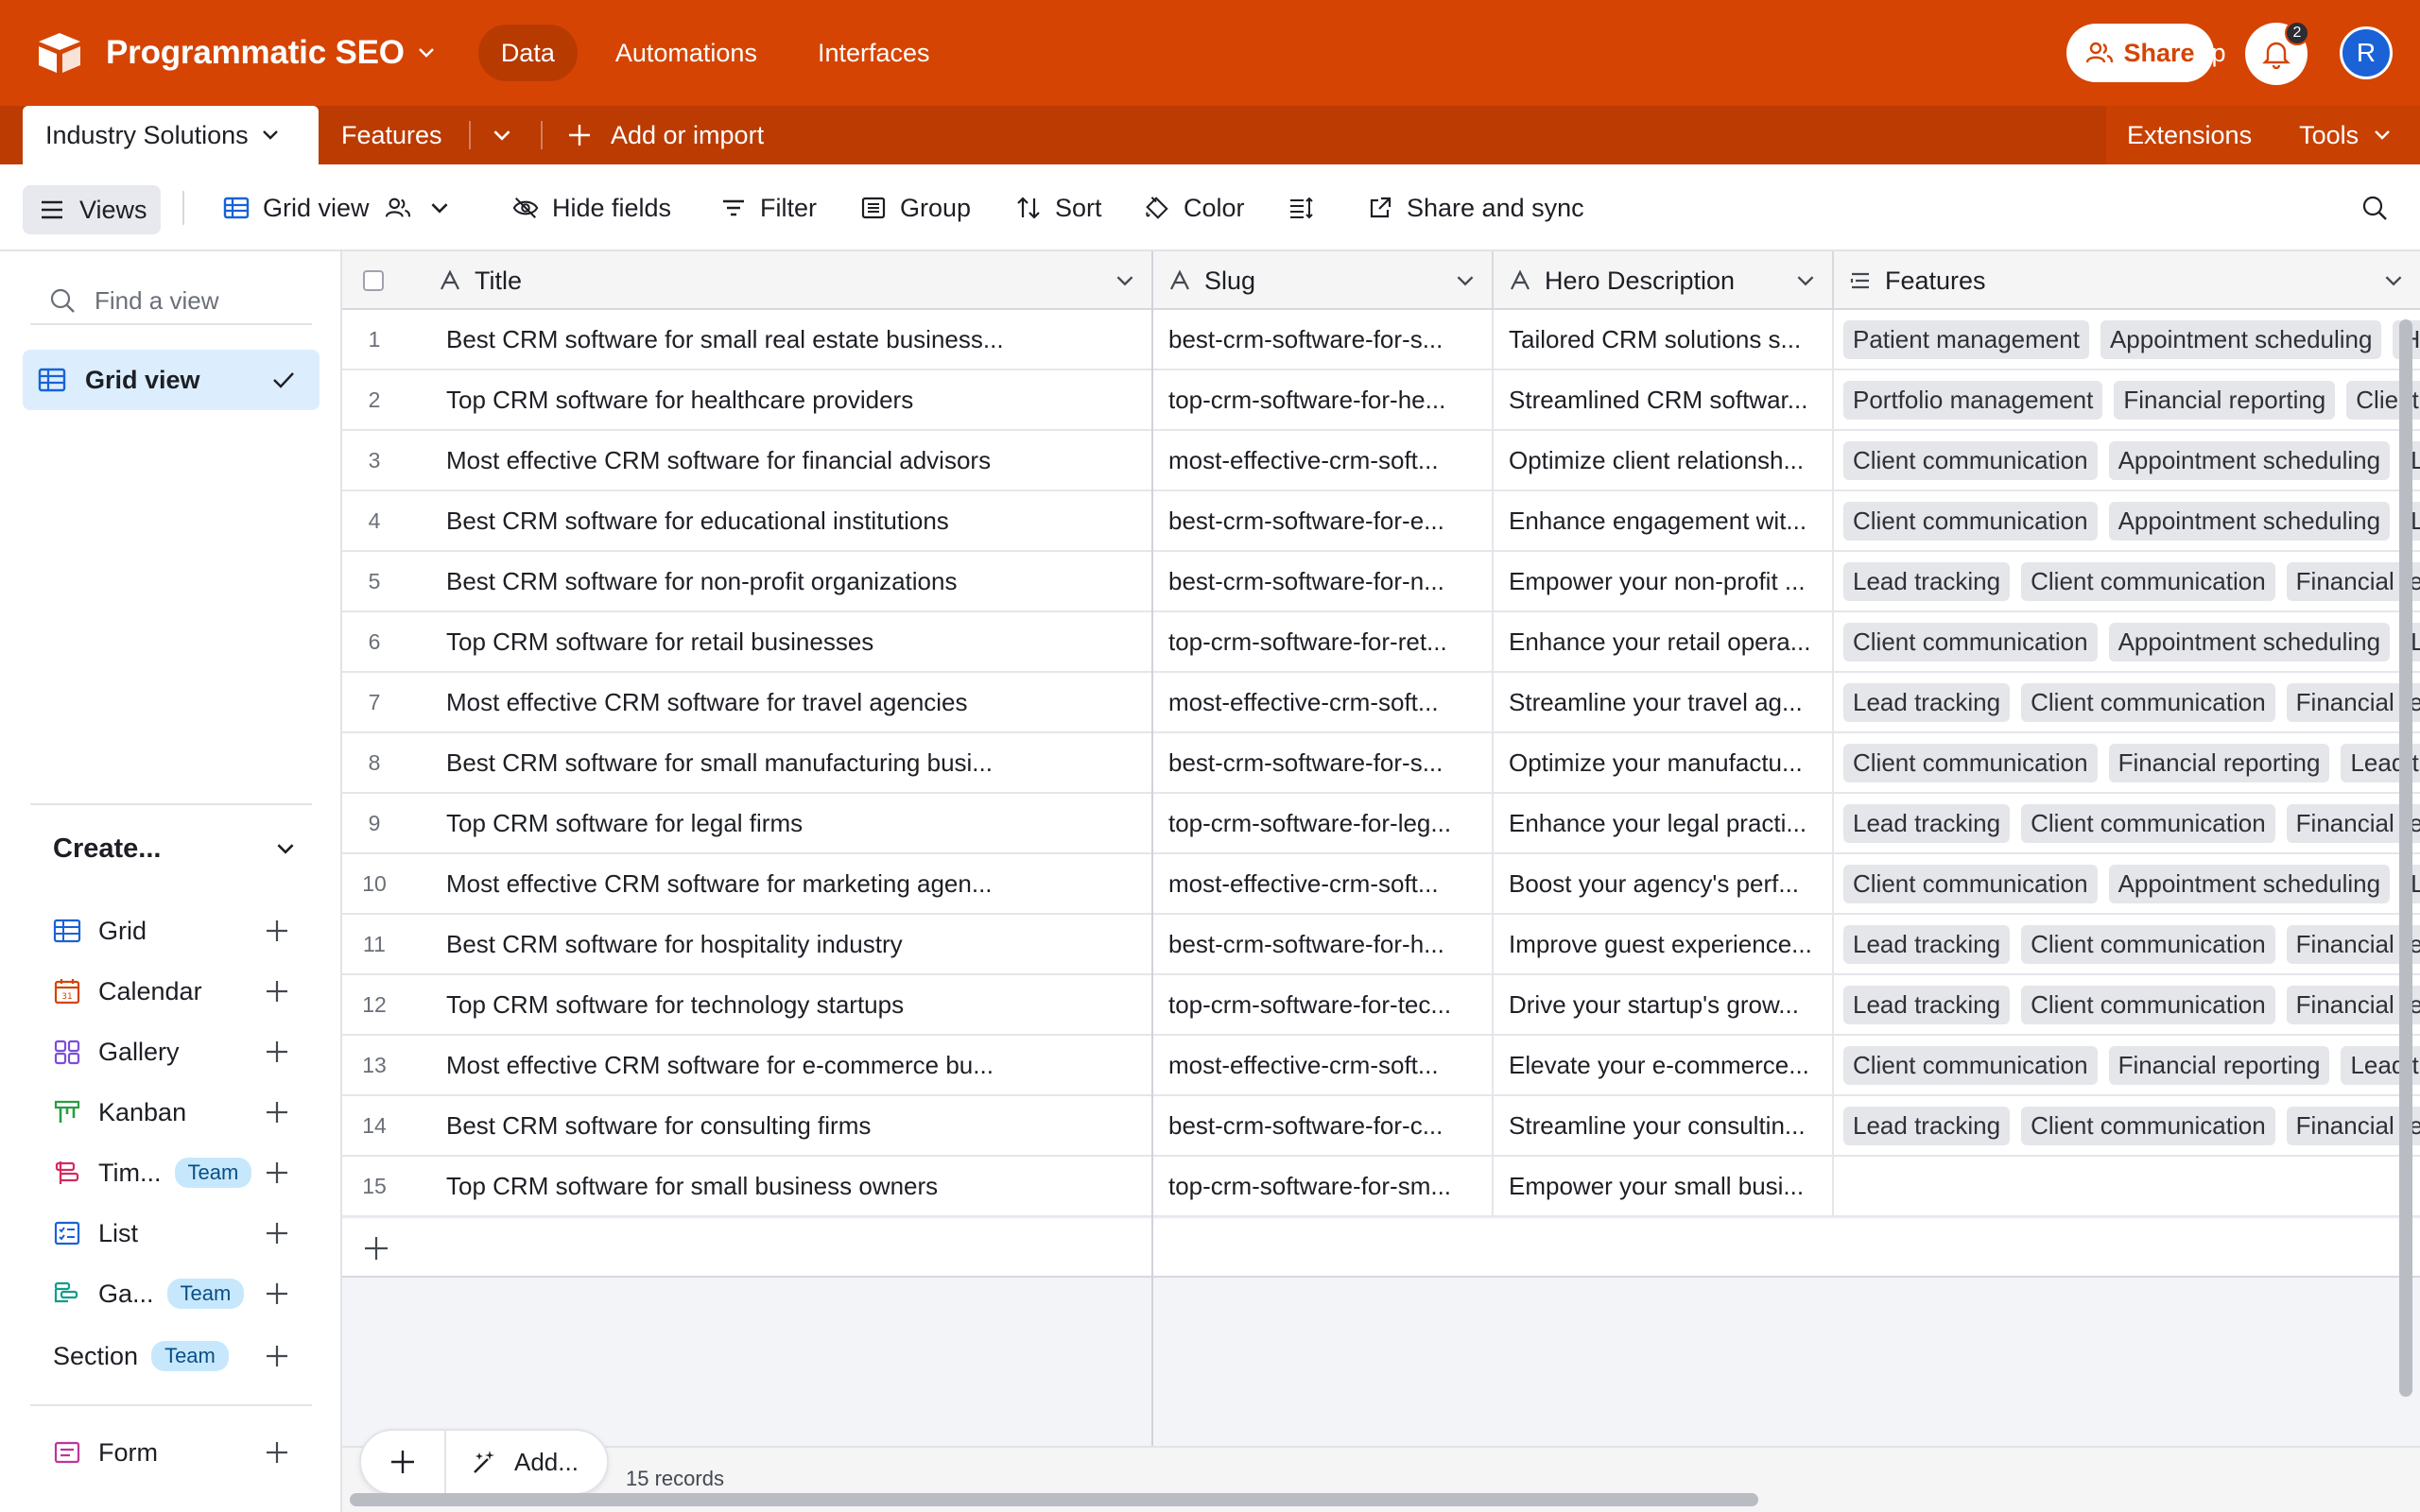  I want to click on tools-button: Tools, so click(2329, 135).